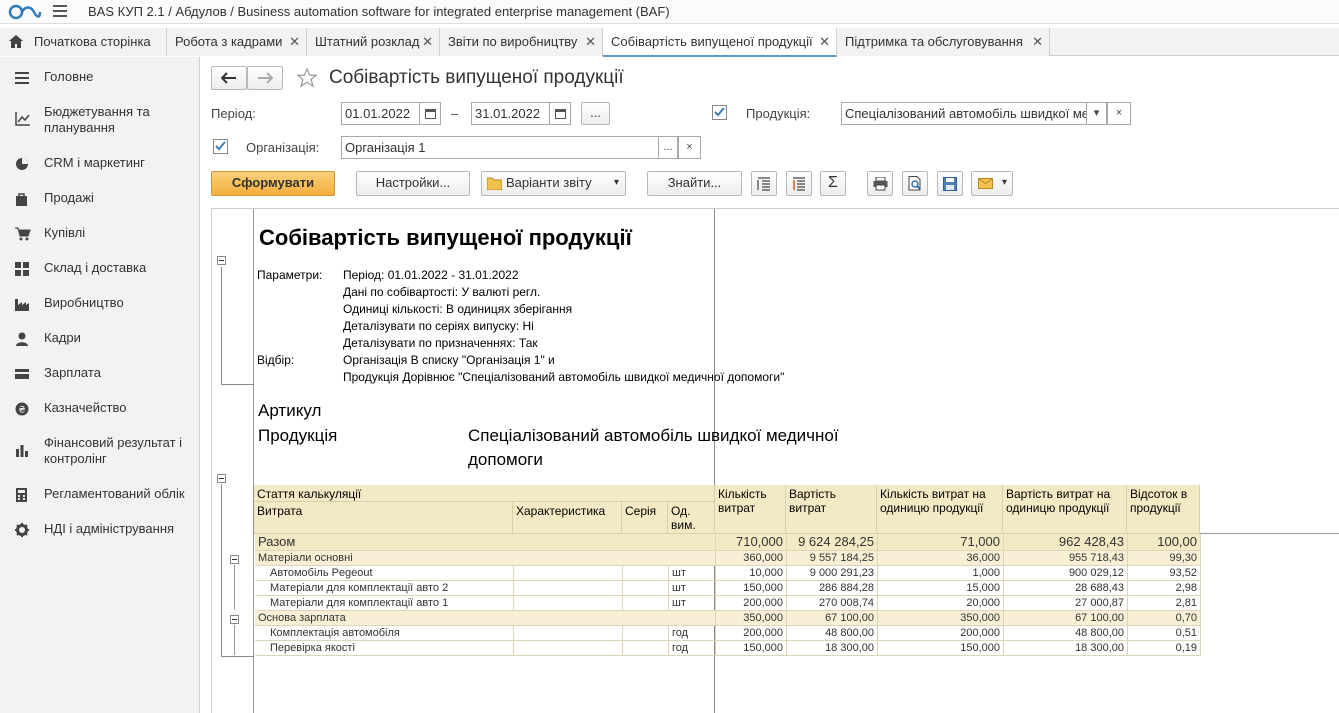 The width and height of the screenshot is (1339, 713). I want to click on app-logo-icon, so click(25, 12).